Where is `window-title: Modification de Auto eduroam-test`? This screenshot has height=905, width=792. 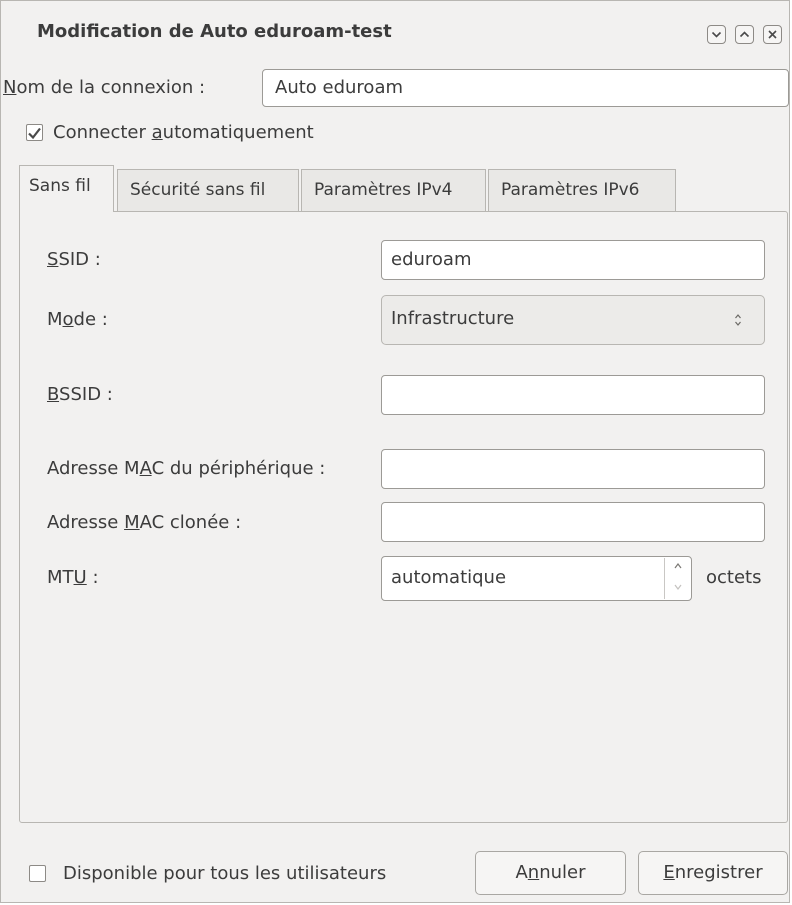 window-title: Modification de Auto eduroam-test is located at coordinates (214, 31).